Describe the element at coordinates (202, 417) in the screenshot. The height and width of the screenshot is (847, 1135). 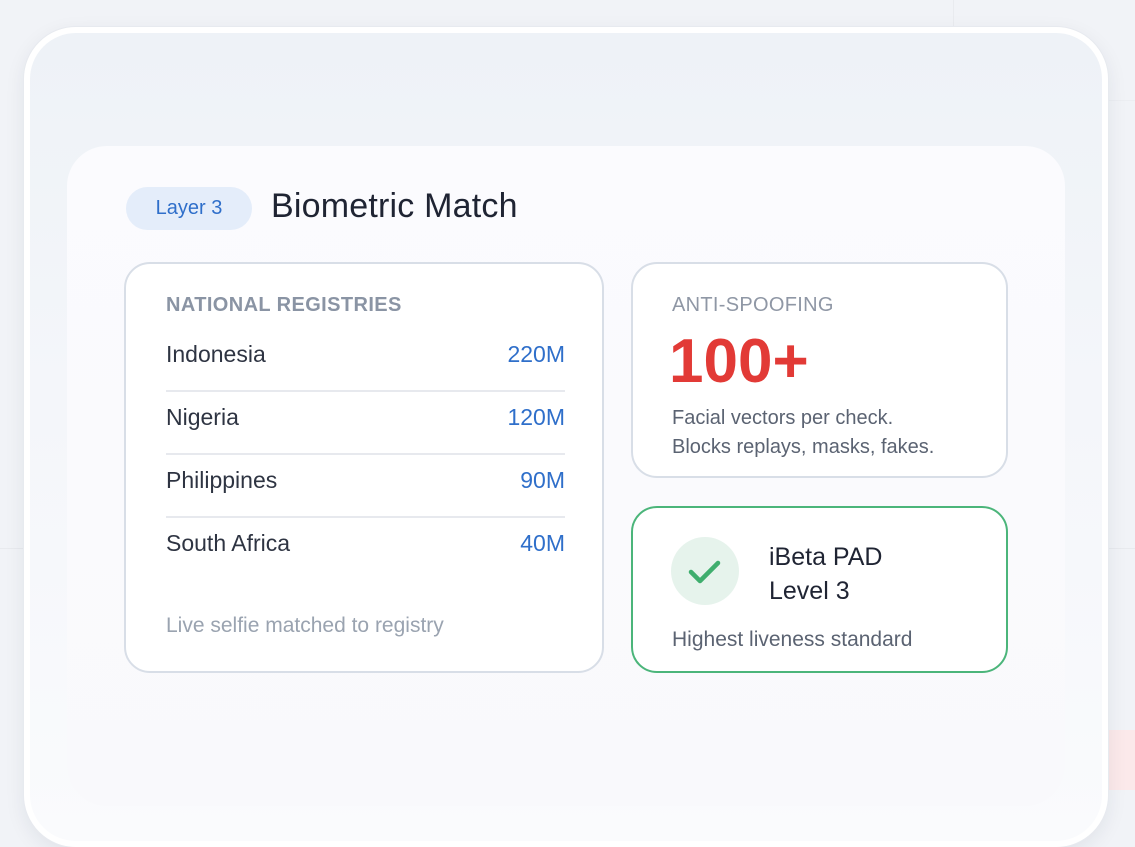
I see `registry-country: Nigeria` at that location.